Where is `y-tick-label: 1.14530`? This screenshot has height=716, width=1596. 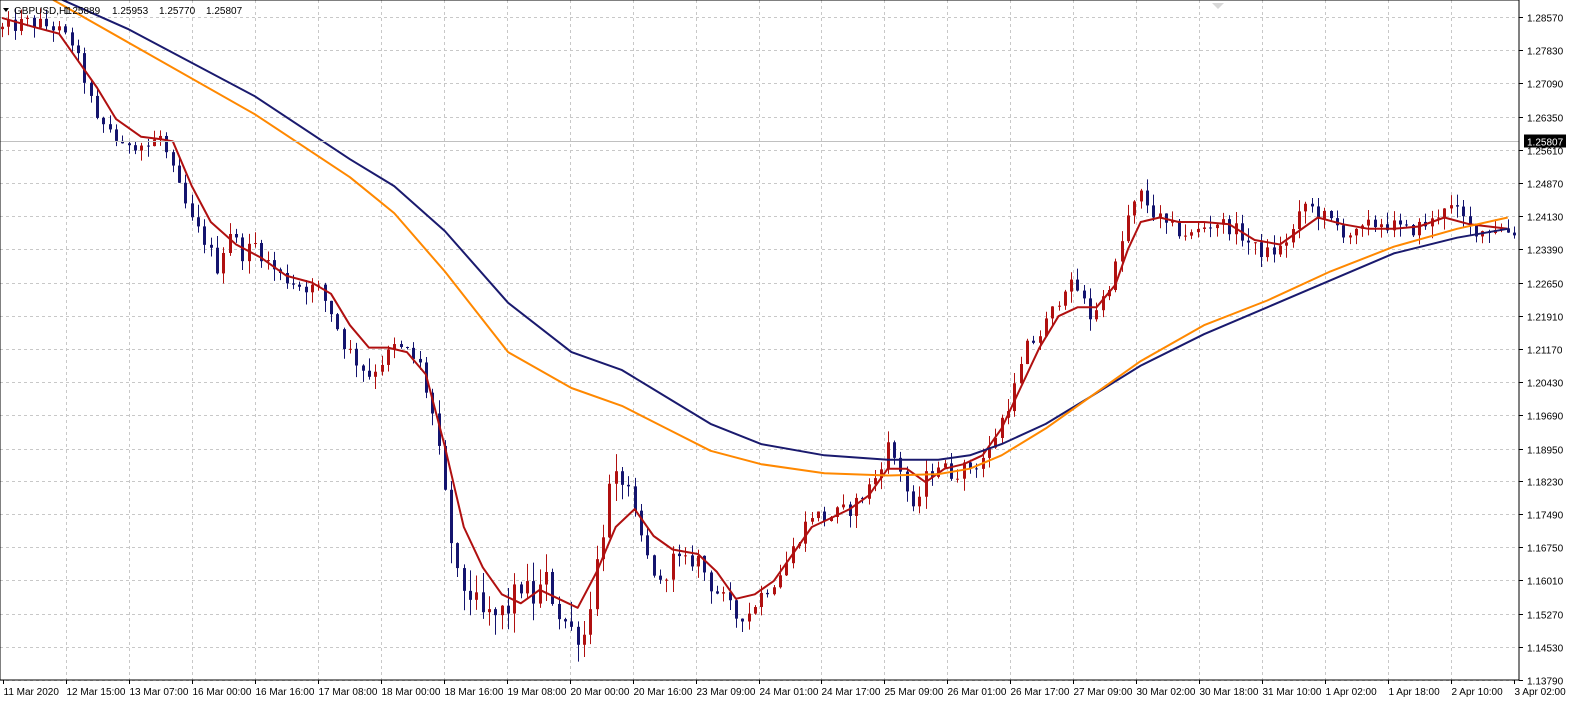
y-tick-label: 1.14530 is located at coordinates (1545, 649).